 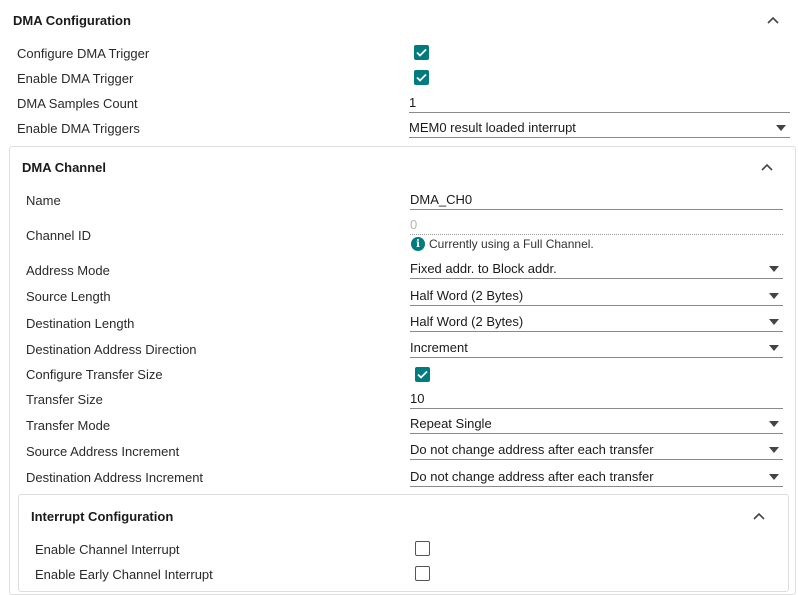 I want to click on destination-address-increment-label: Destination Address Increment, so click(x=115, y=477).